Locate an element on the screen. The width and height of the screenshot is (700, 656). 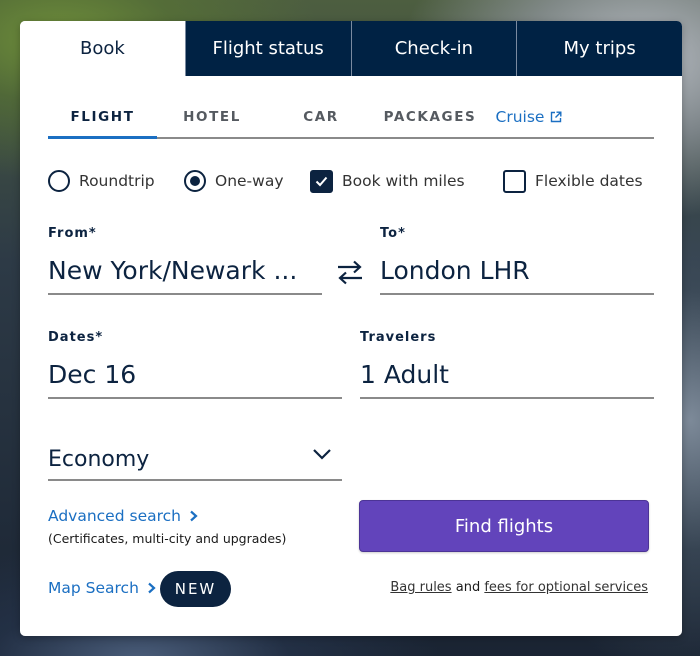
optional-fees-link: fees for optional services is located at coordinates (566, 587).